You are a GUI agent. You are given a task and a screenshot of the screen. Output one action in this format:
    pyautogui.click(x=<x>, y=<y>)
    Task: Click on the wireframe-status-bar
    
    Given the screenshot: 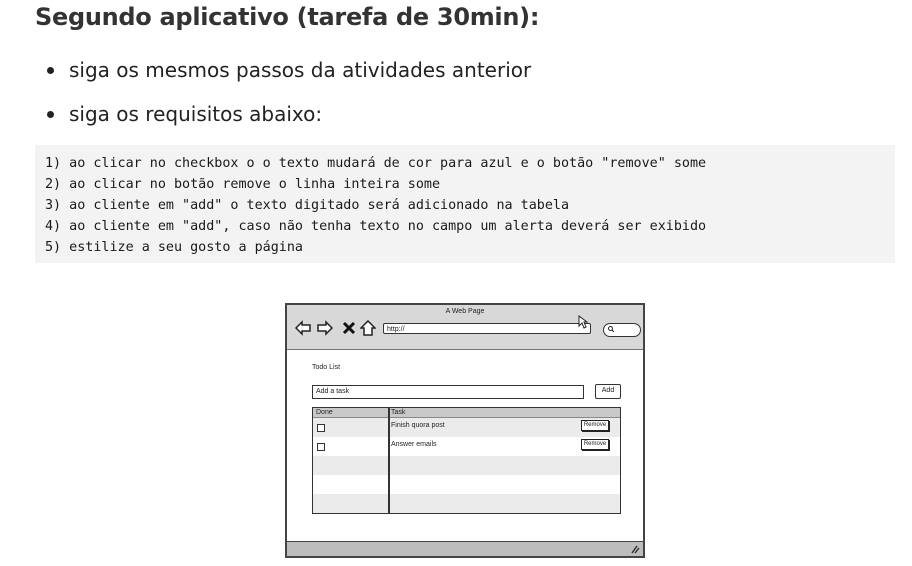 What is the action you would take?
    pyautogui.click(x=465, y=548)
    